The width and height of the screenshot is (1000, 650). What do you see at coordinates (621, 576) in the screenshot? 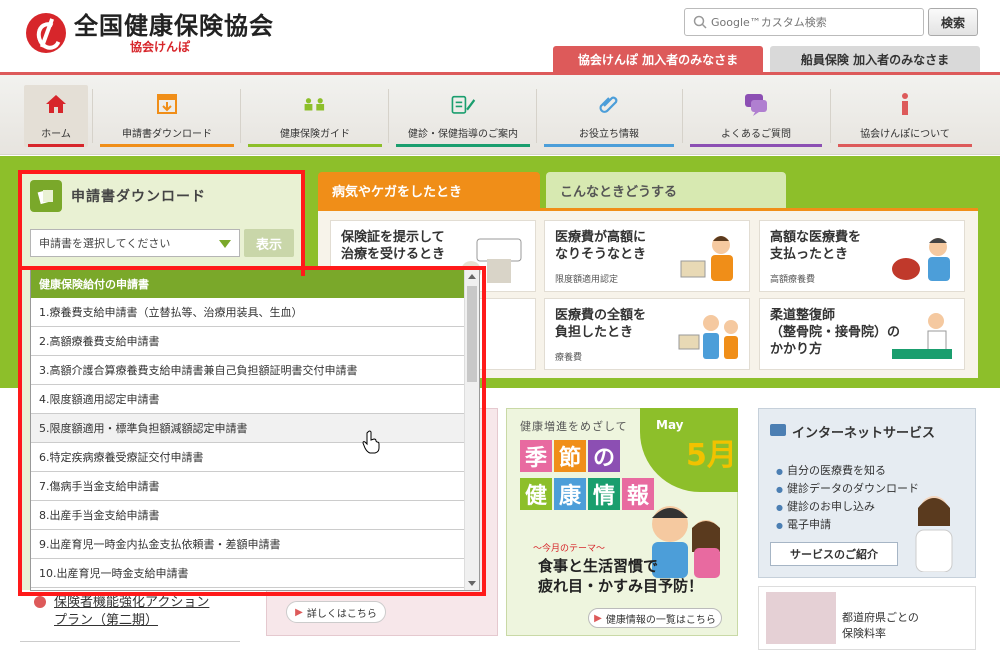
I see `health-theme-text: 食事と生活習慣で 疲れ目・かすみ目予防！` at bounding box center [621, 576].